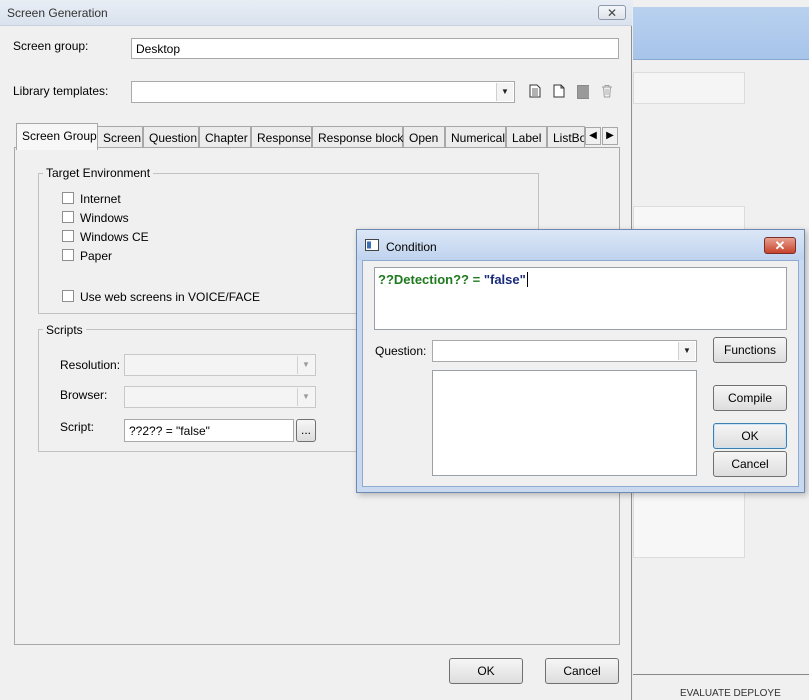 This screenshot has height=700, width=809. Describe the element at coordinates (730, 693) in the screenshot. I see `background-app-status: EVALUATE DEPLOYE` at that location.